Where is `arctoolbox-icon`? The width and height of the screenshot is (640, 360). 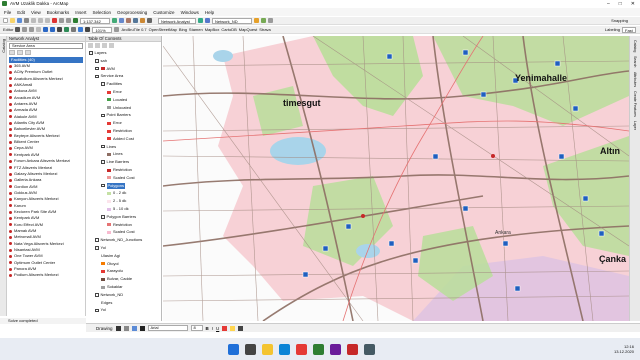 arctoolbox-icon is located at coordinates (142, 20).